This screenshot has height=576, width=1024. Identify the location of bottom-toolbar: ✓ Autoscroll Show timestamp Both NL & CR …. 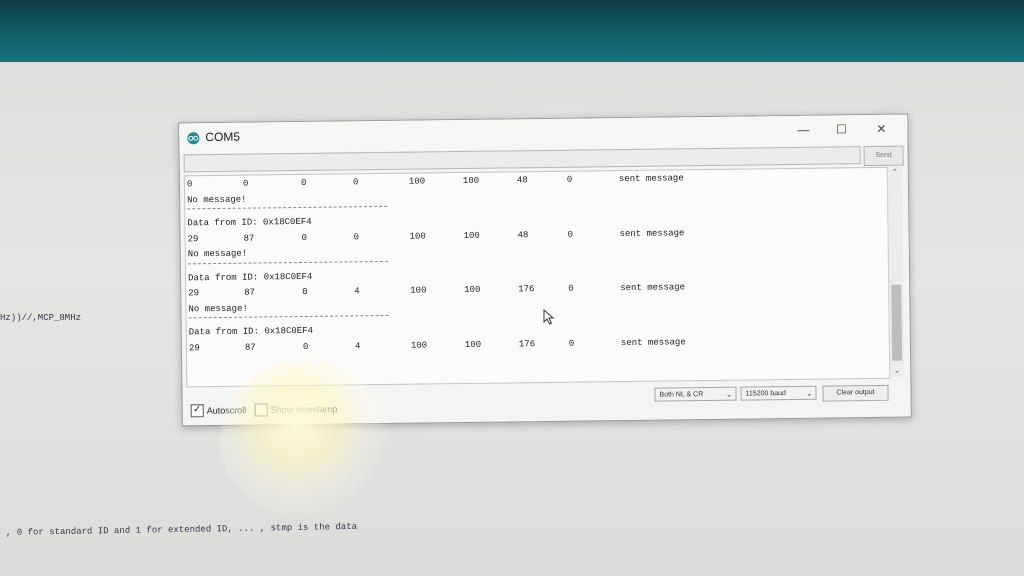
(546, 402).